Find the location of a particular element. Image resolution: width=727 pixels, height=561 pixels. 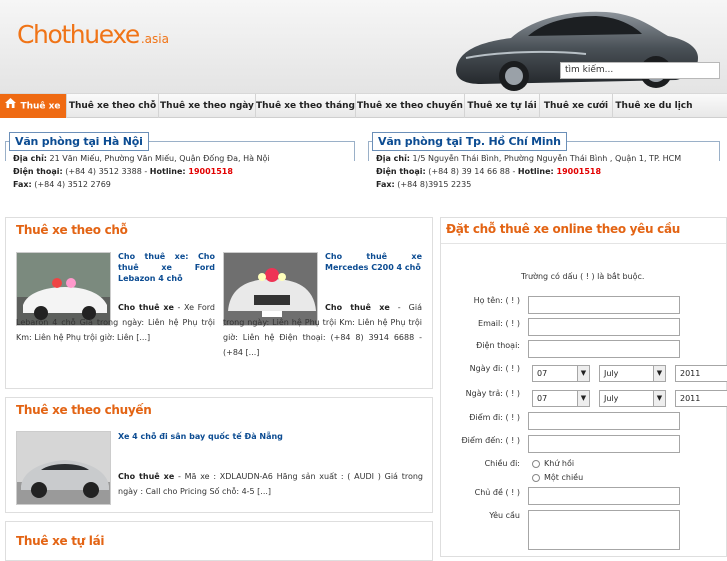

end-month-select: July ▼ is located at coordinates (632, 398).